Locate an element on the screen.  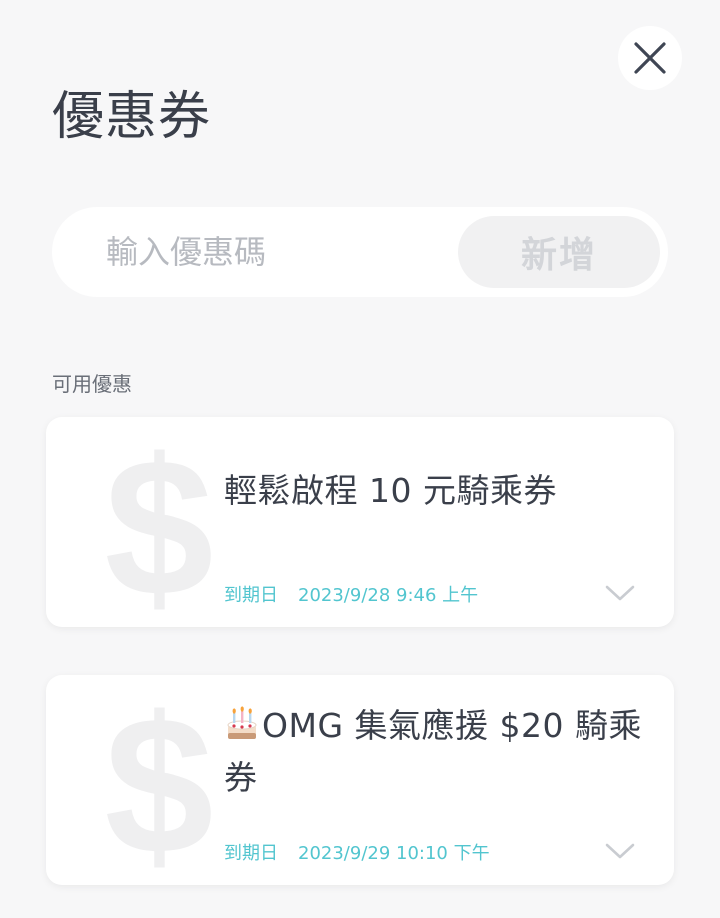
expiry-date: 2023/9/28 9:46 上午 is located at coordinates (388, 595).